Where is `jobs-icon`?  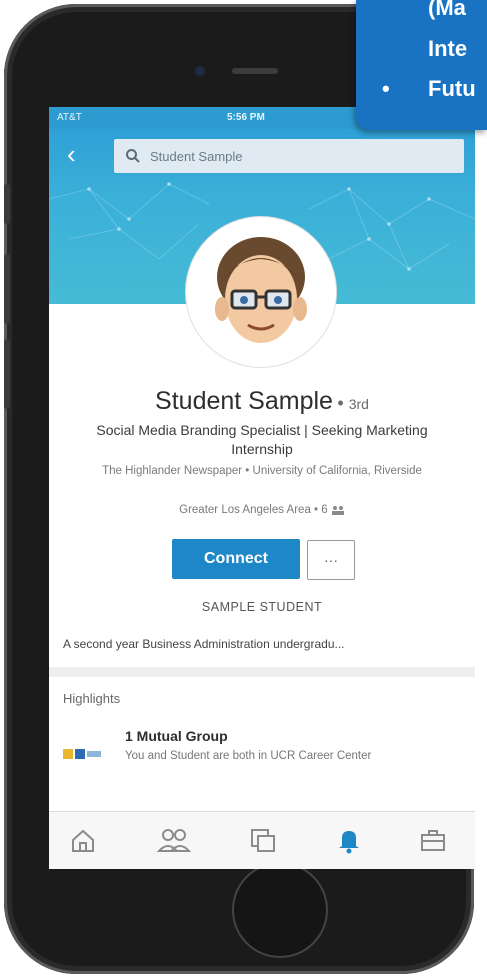
jobs-icon is located at coordinates (433, 840).